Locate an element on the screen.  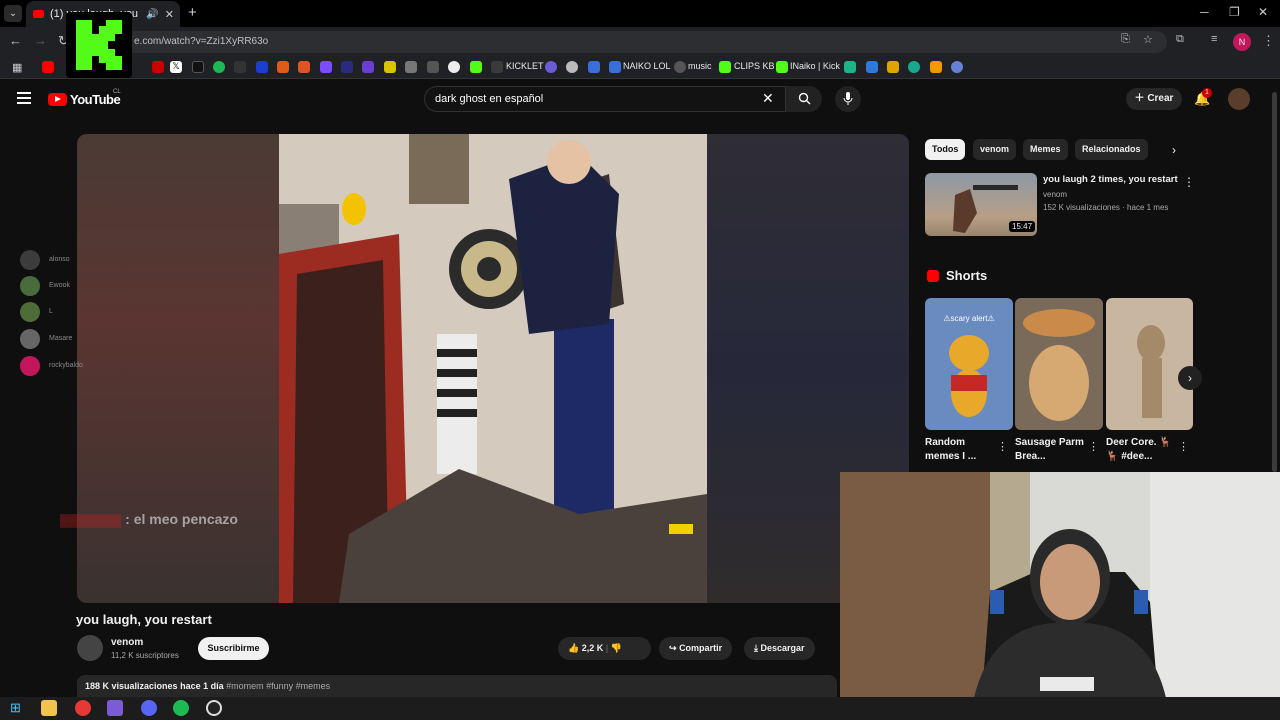
bookmark-star-icon: ☆ is located at coordinates (1148, 39).